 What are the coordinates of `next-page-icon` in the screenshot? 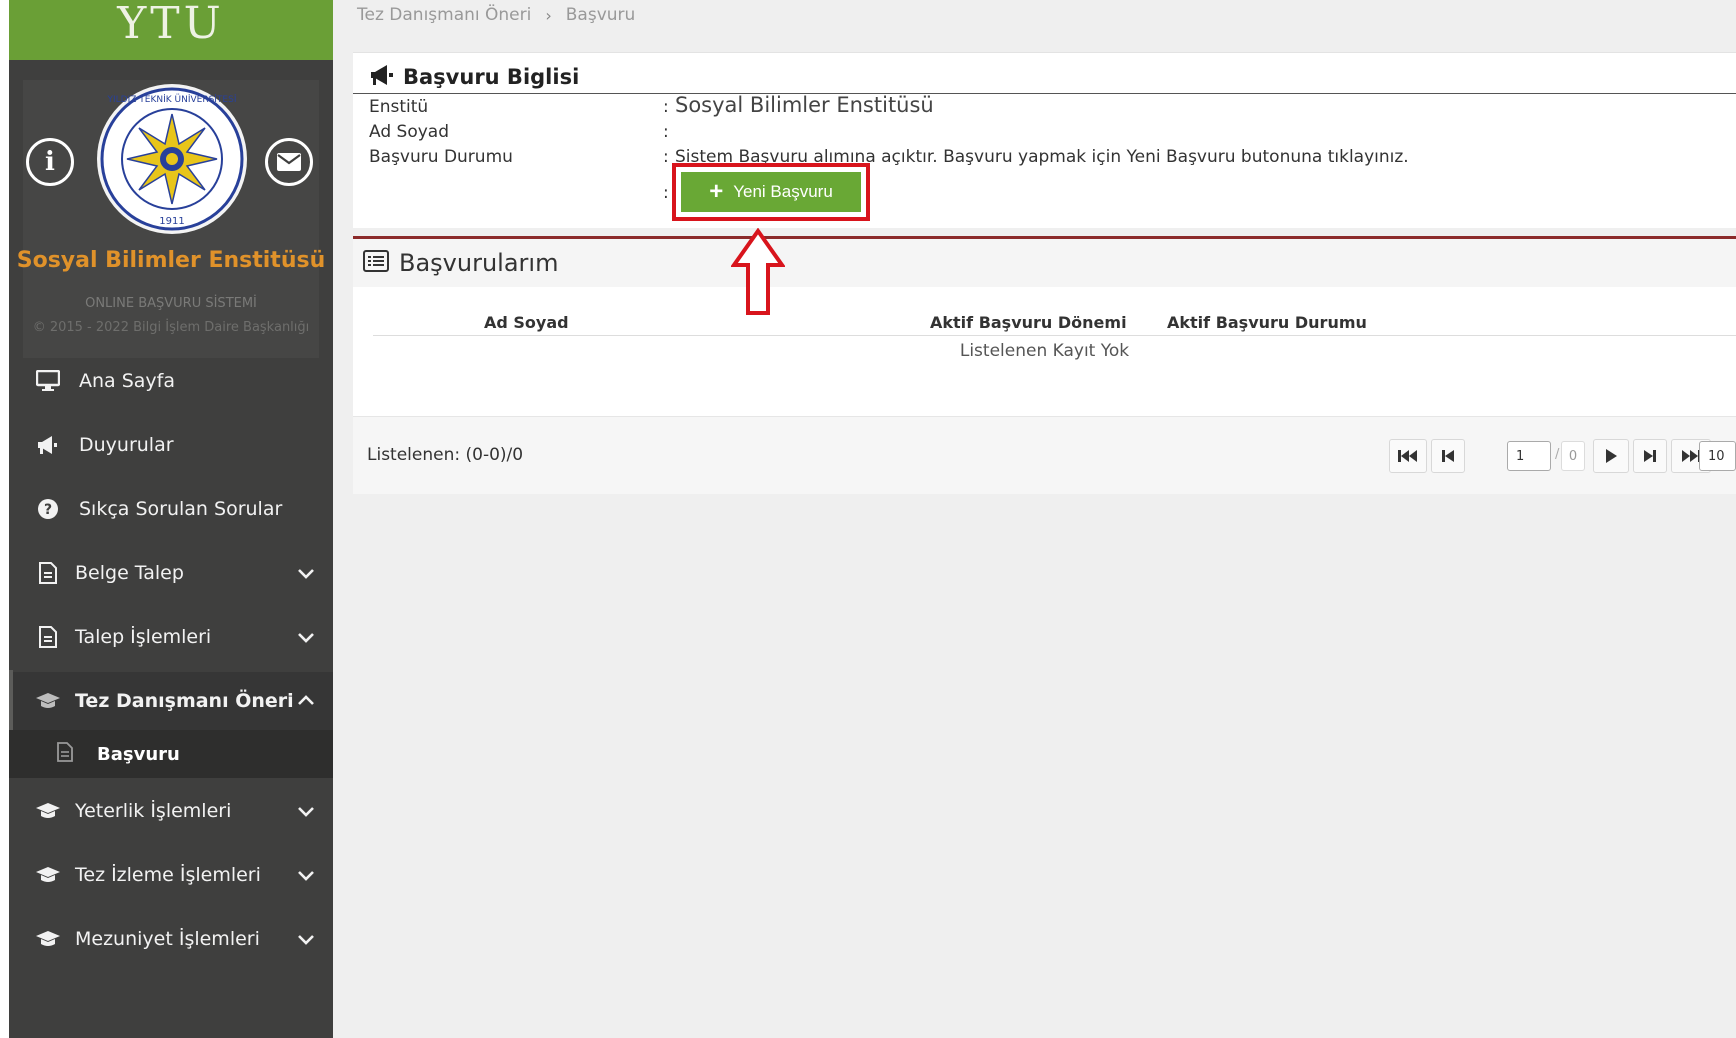 It's located at (1650, 456).